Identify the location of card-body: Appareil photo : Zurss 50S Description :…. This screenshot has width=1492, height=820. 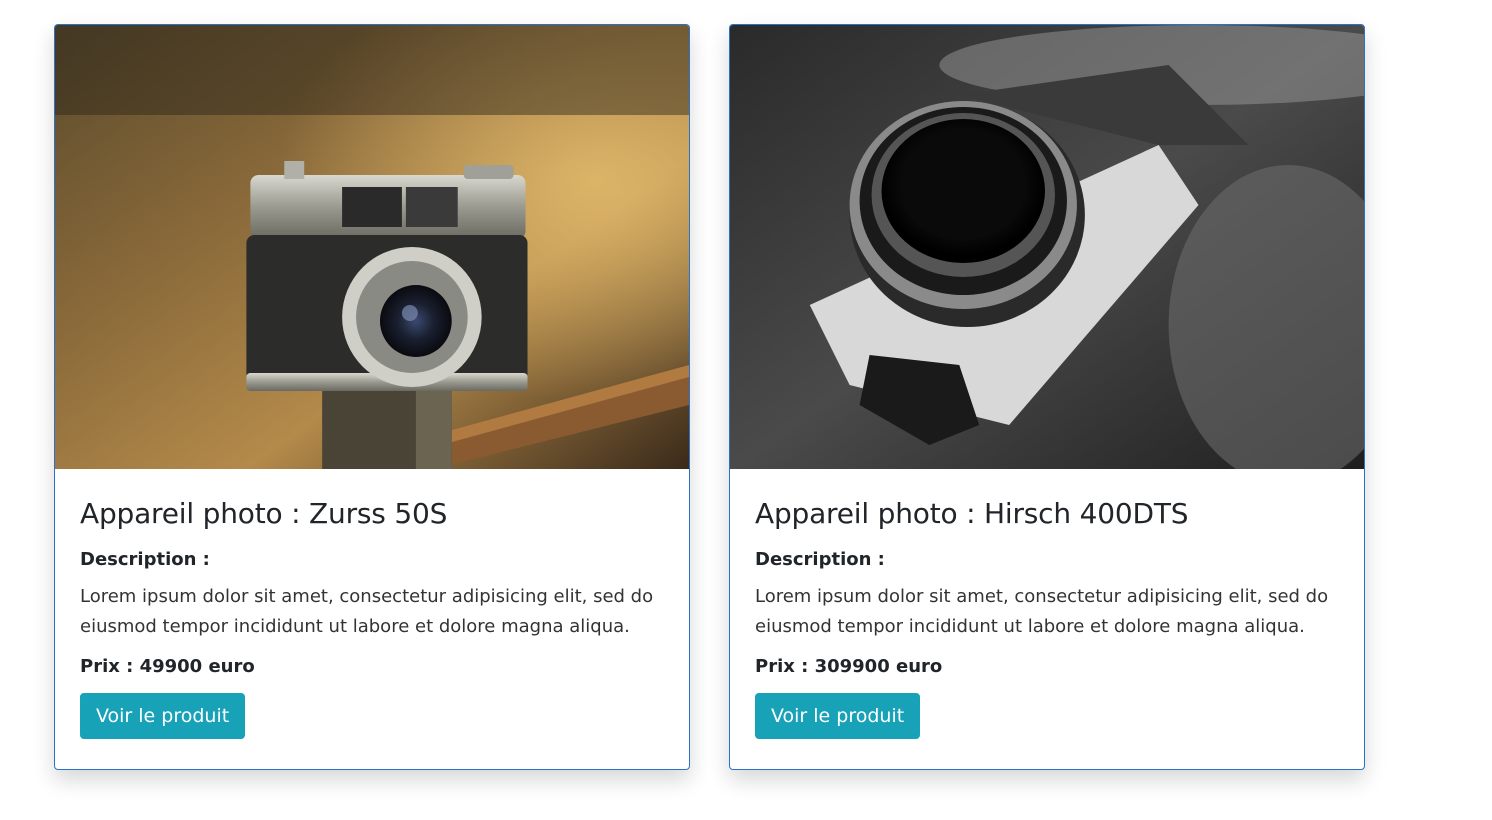
(372, 604).